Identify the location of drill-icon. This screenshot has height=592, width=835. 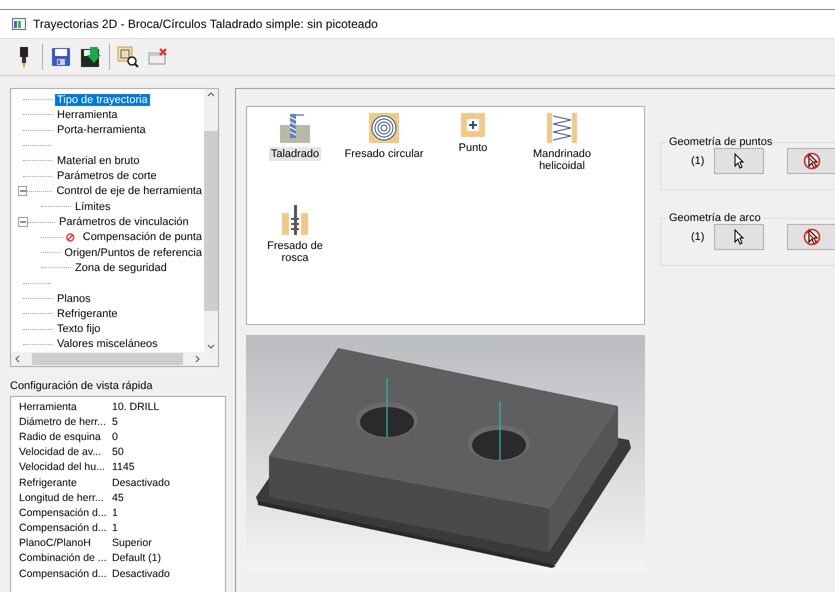
(295, 128).